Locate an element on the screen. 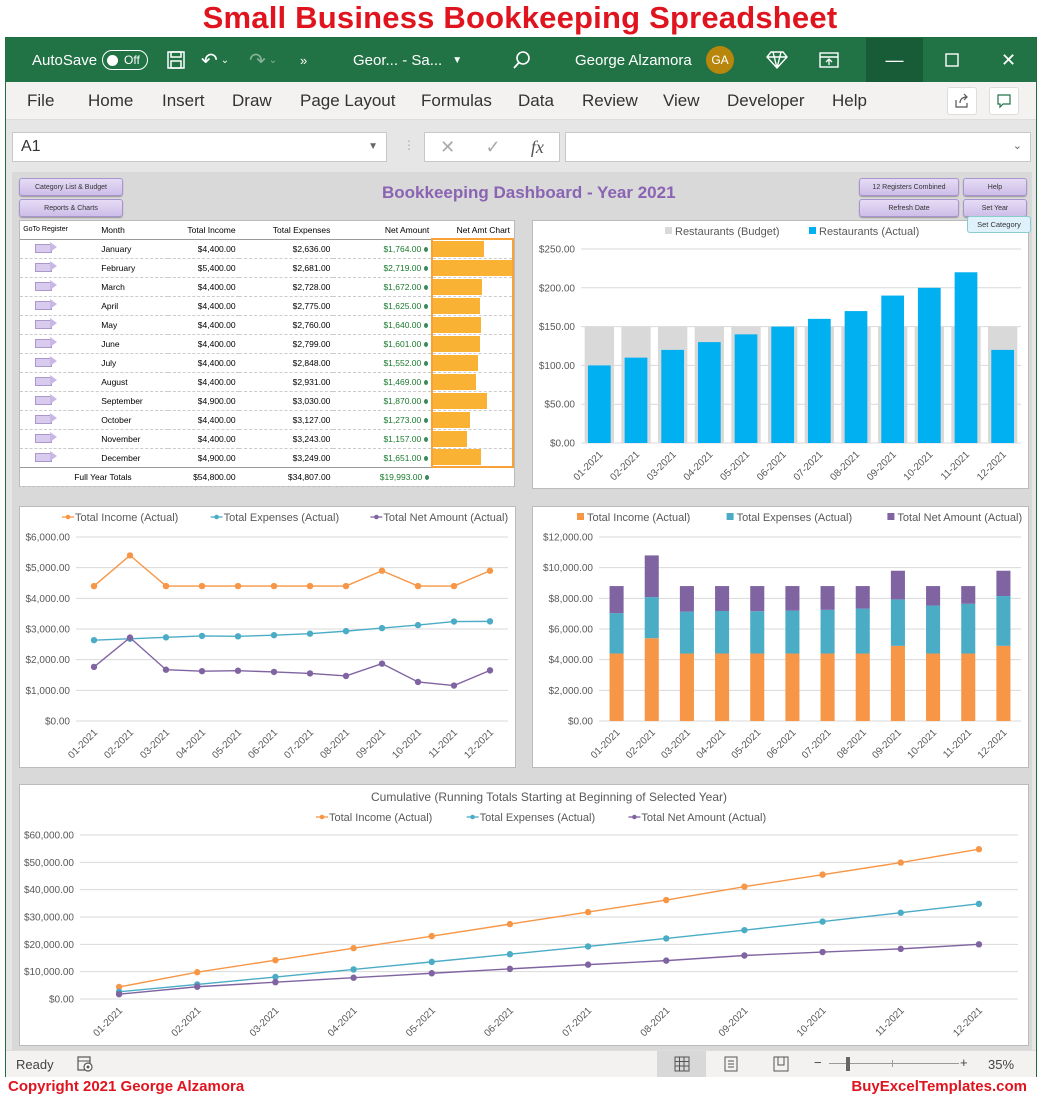 The image size is (1040, 1100). zoom-level: 35% is located at coordinates (1001, 1064).